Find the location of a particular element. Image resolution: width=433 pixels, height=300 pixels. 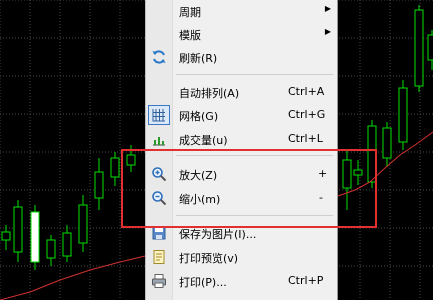

grid-icon is located at coordinates (159, 115).